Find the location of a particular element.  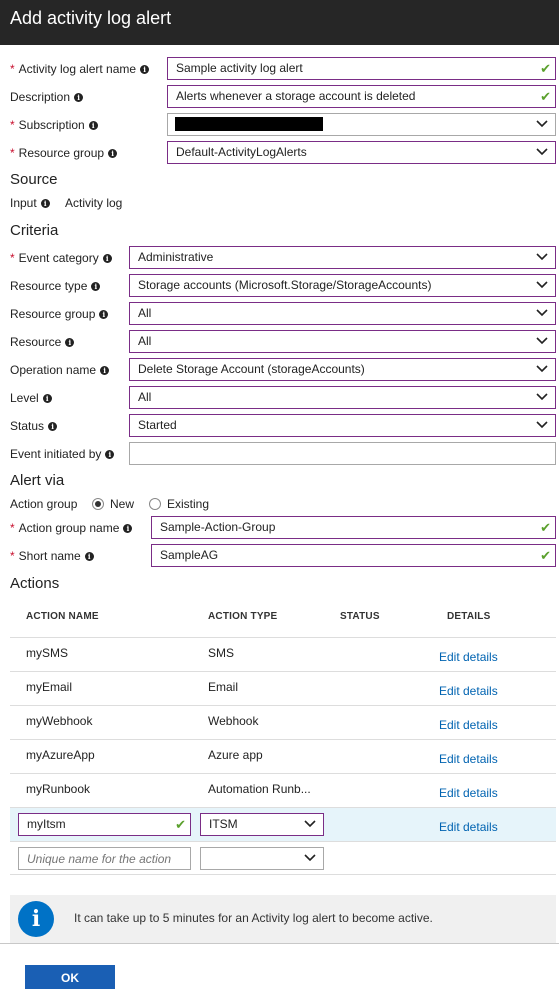

resource-group-label-wrap: * Resource group i is located at coordinates (64, 153).